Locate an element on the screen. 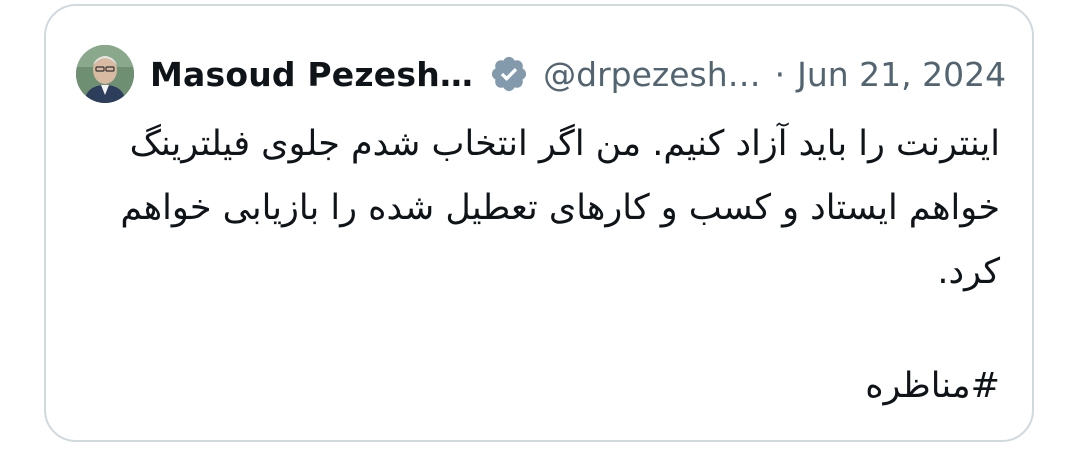 The width and height of the screenshot is (1080, 449). avatar-image is located at coordinates (105, 74).